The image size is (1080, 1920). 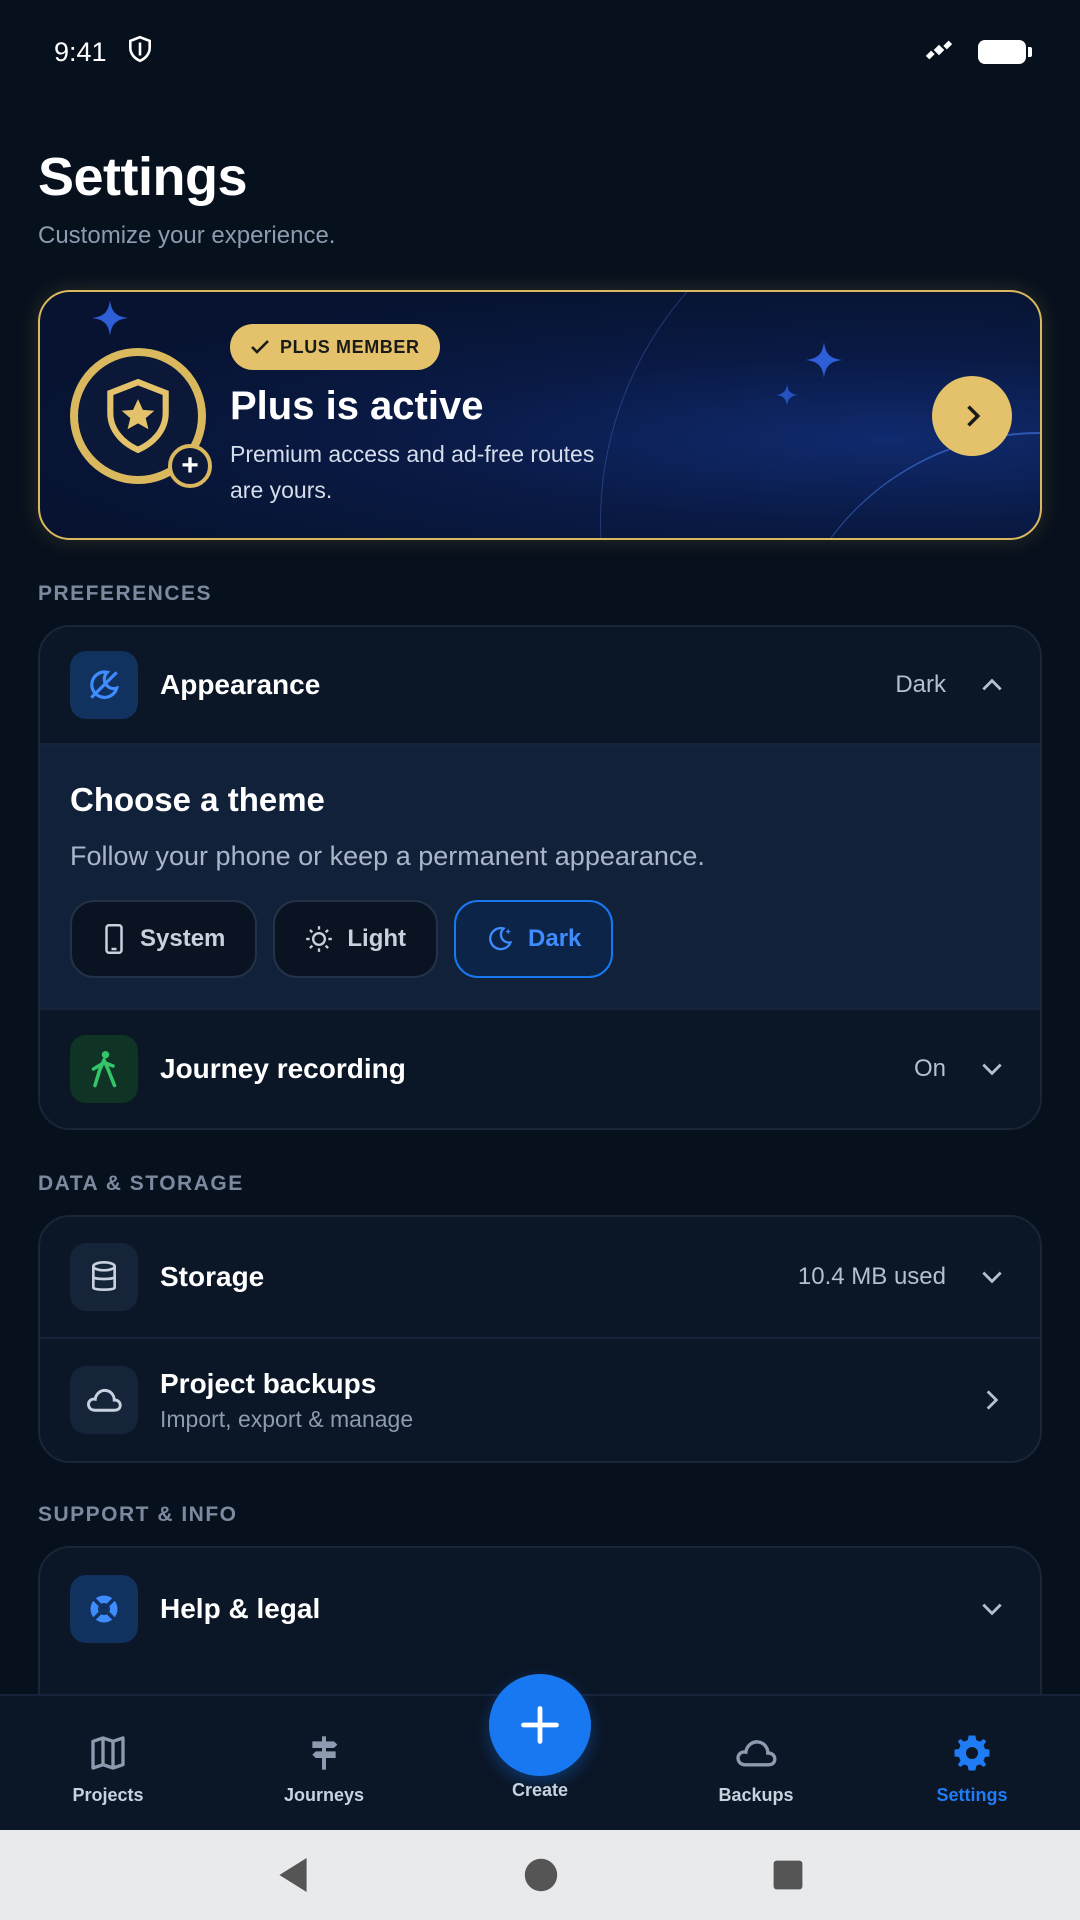 What do you see at coordinates (190, 466) in the screenshot?
I see `plus-icon: +` at bounding box center [190, 466].